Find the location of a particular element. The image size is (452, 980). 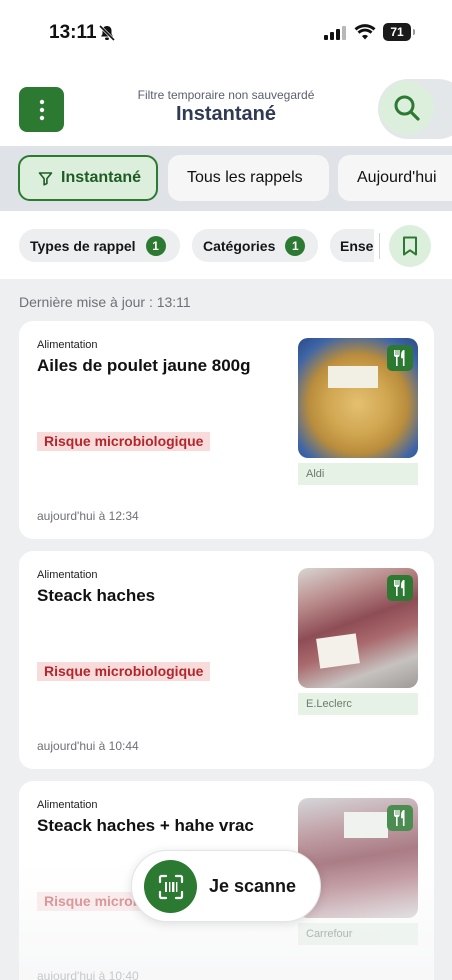

store-tag: E.Leclerc is located at coordinates (358, 704).